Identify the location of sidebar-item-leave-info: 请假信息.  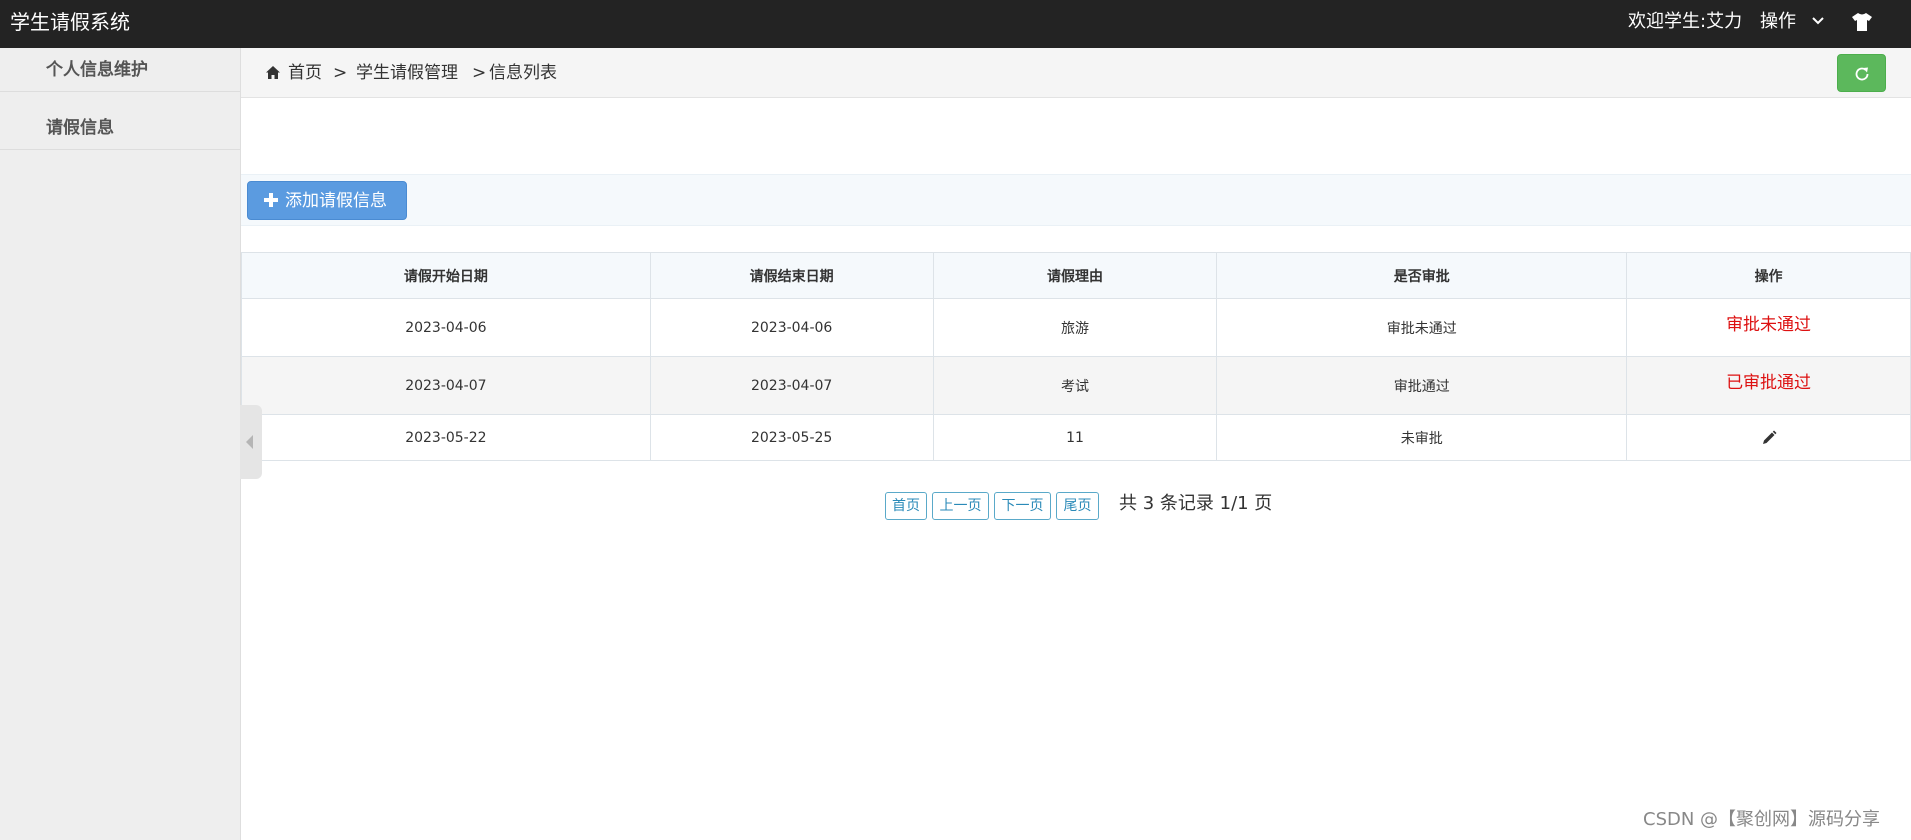
(120, 128).